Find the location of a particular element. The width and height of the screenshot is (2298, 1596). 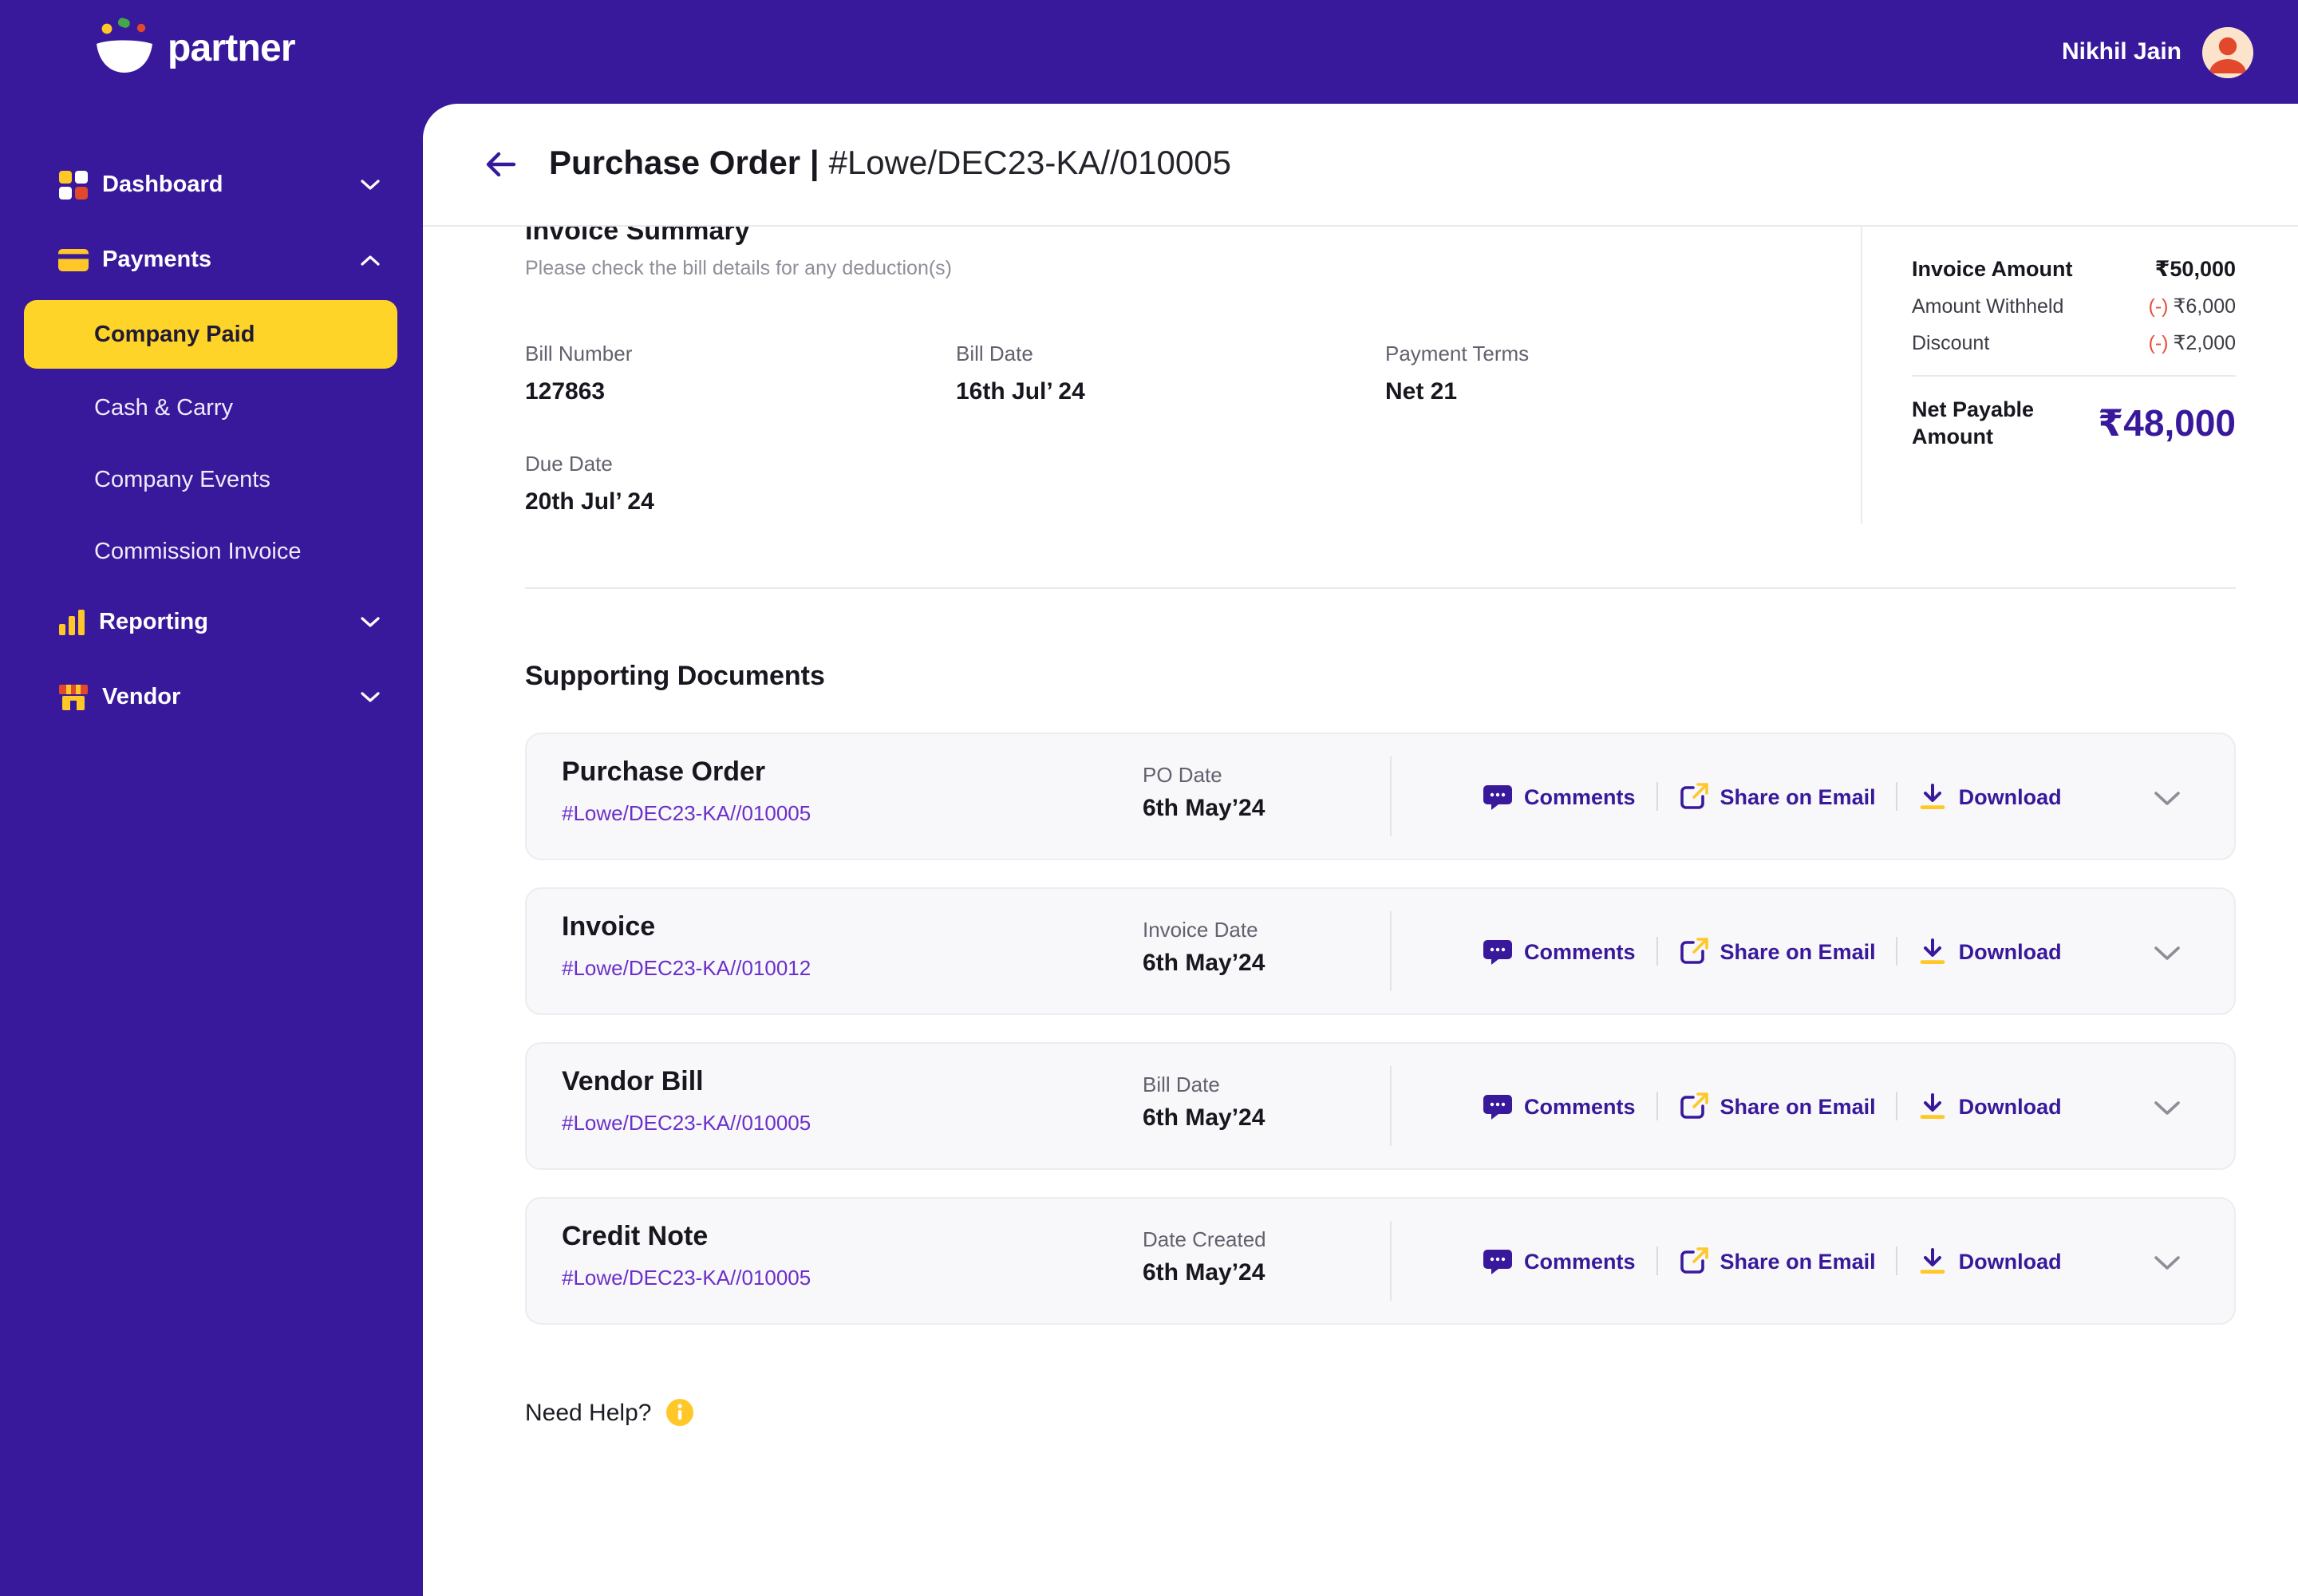

sidebar-item-company-events: Company Events is located at coordinates (211, 480).